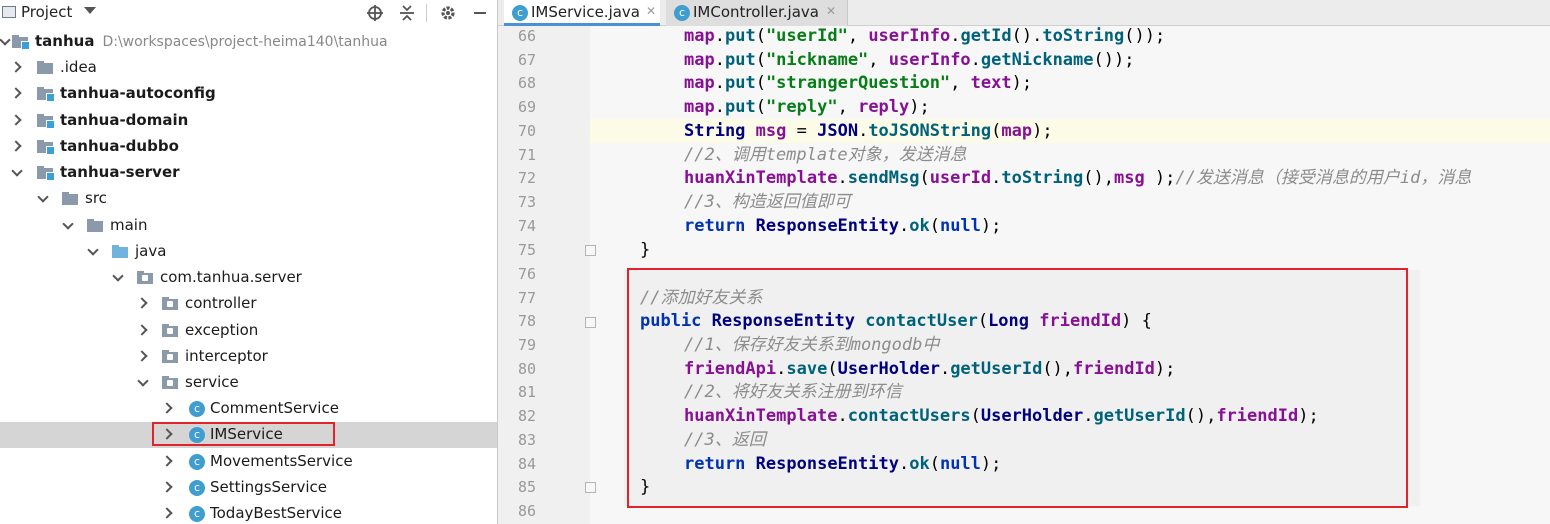 The image size is (1550, 524). Describe the element at coordinates (248, 121) in the screenshot. I see `tree-item: tanhua-domain` at that location.